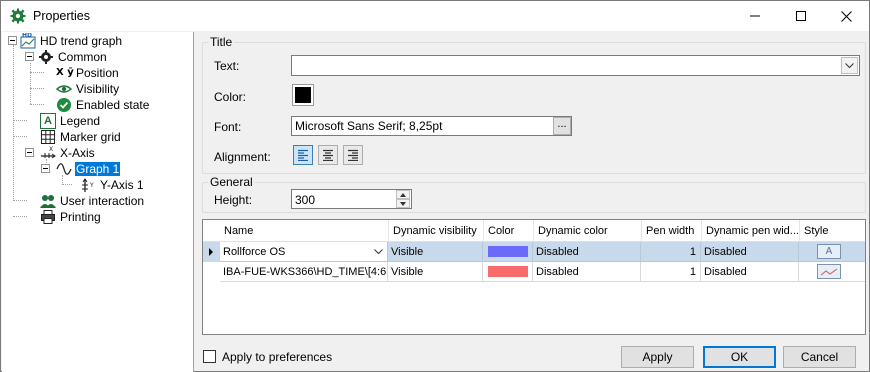 This screenshot has height=372, width=870. Describe the element at coordinates (671, 230) in the screenshot. I see `column-header-pen-width: Pen width` at that location.